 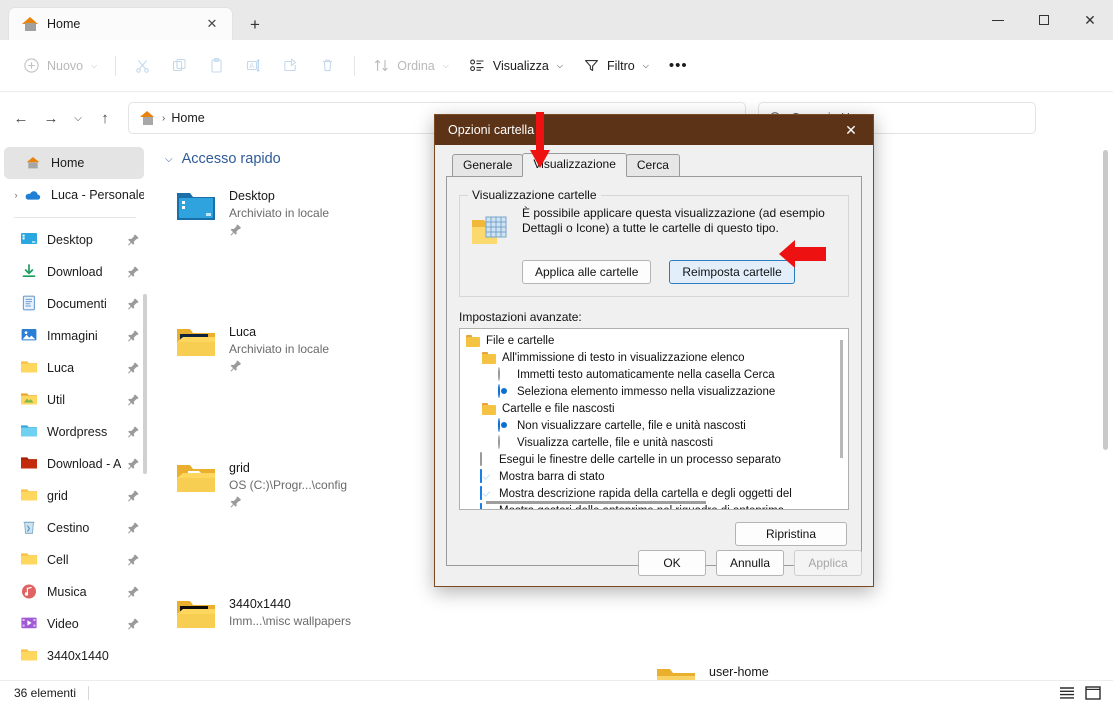 I want to click on content-scrollbar, so click(x=1105, y=405).